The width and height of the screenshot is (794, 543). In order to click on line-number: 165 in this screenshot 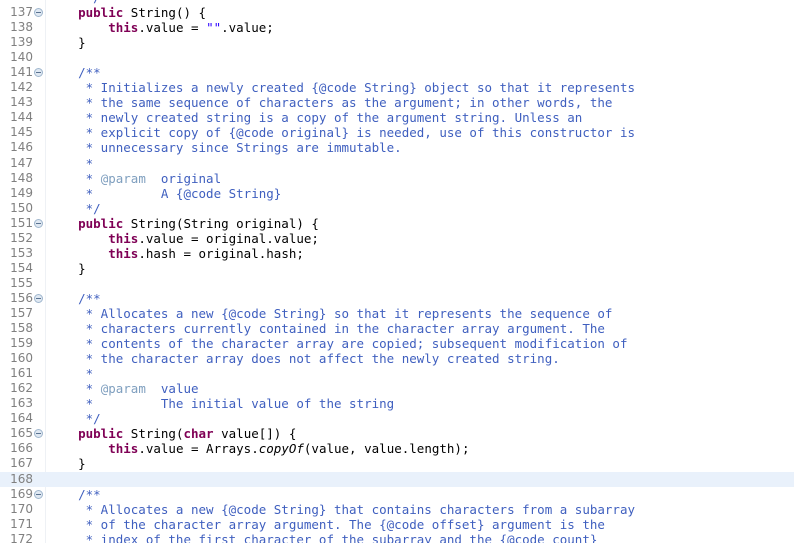, I will do `click(21, 433)`.